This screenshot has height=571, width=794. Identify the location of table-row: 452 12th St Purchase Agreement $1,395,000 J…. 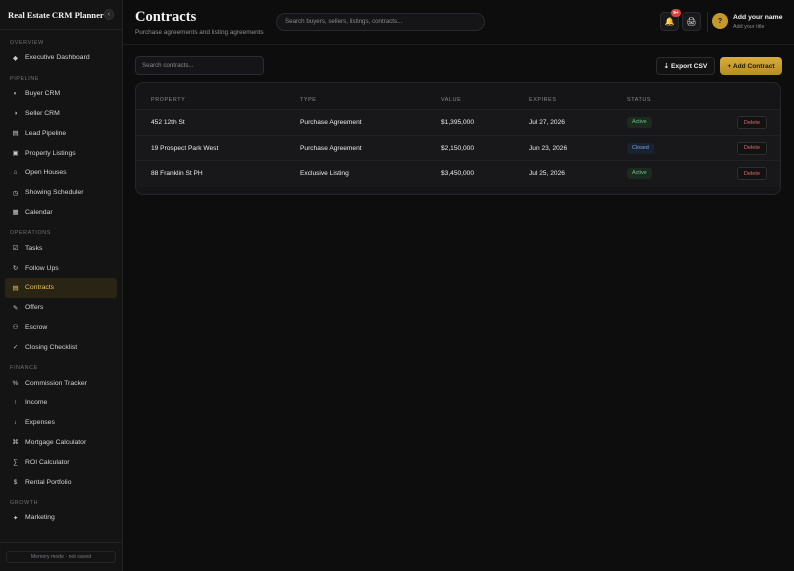
(458, 123).